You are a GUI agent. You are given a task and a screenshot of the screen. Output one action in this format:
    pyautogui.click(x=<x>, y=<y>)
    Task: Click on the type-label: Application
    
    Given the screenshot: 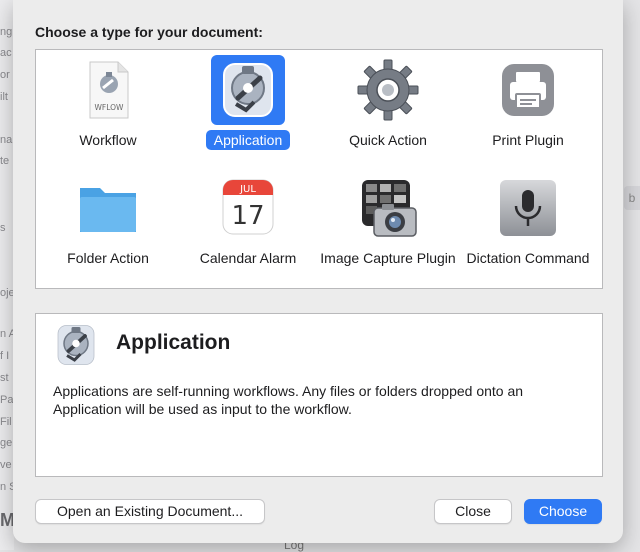 What is the action you would take?
    pyautogui.click(x=248, y=140)
    